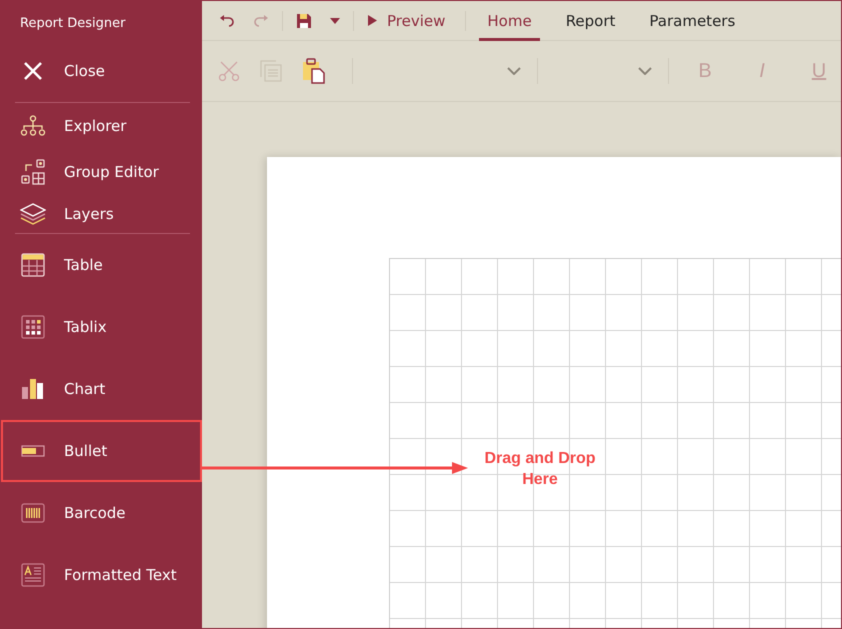  I want to click on copy-icon, so click(271, 71).